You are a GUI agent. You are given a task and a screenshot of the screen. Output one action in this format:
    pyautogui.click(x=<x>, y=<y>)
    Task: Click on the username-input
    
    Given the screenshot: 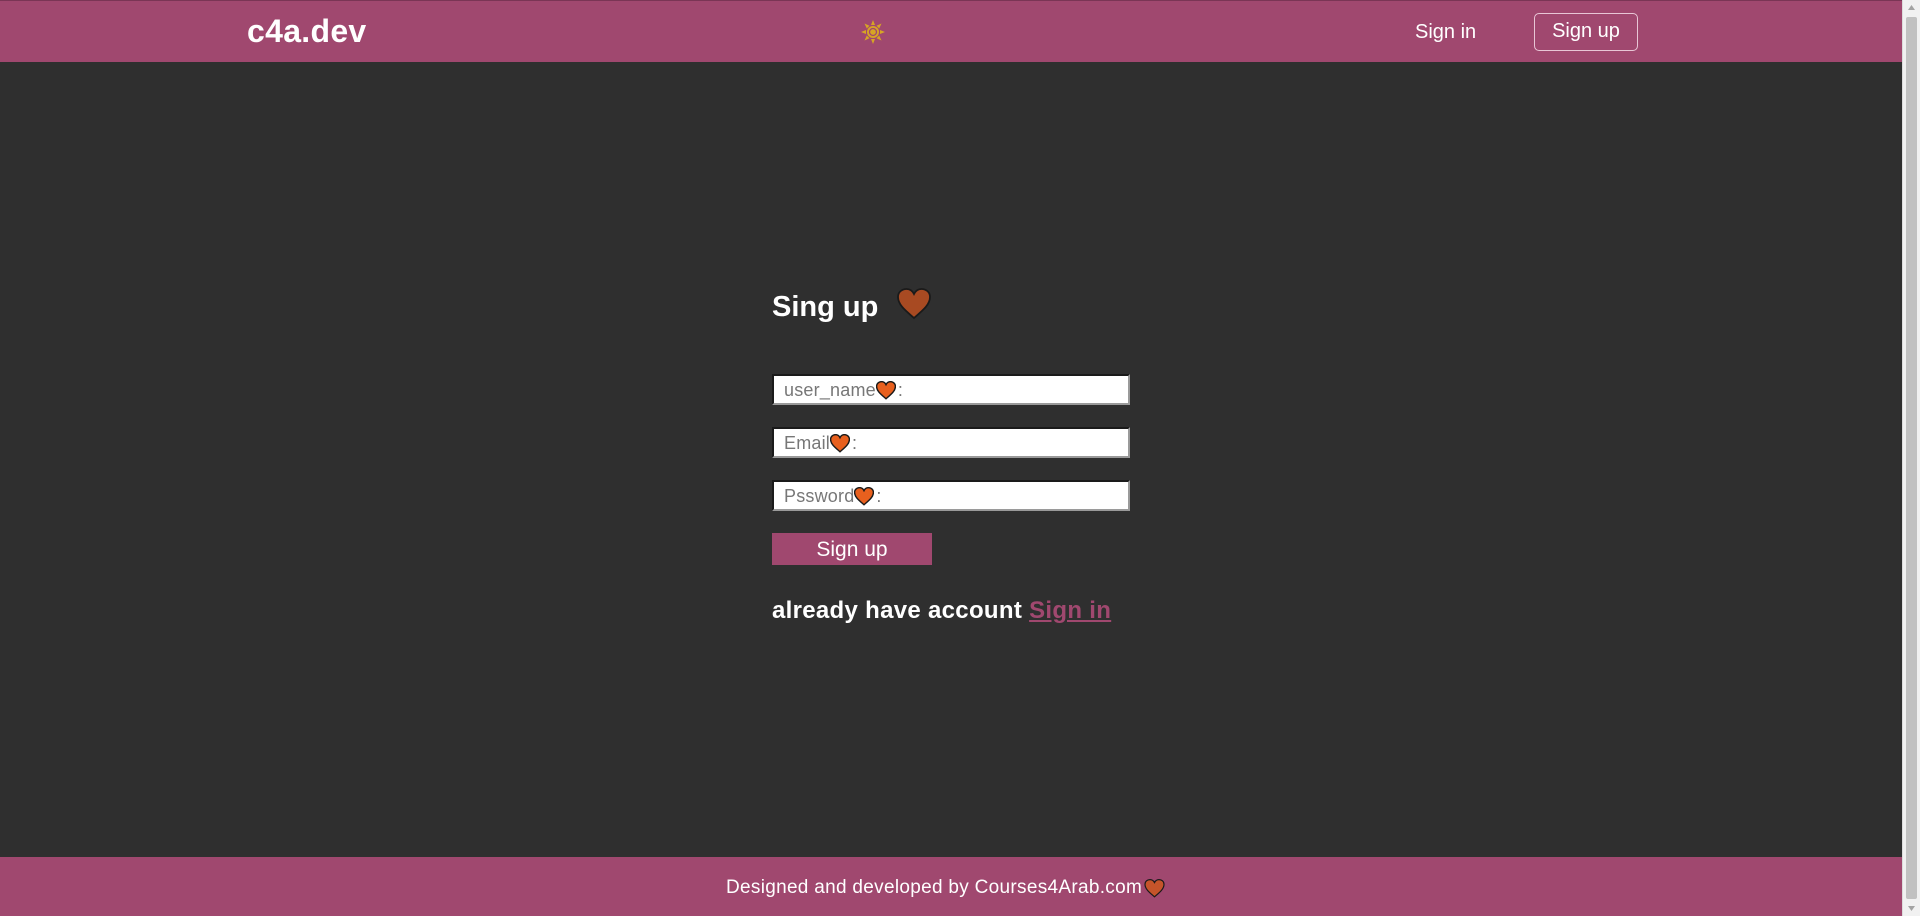 What is the action you would take?
    pyautogui.click(x=951, y=389)
    